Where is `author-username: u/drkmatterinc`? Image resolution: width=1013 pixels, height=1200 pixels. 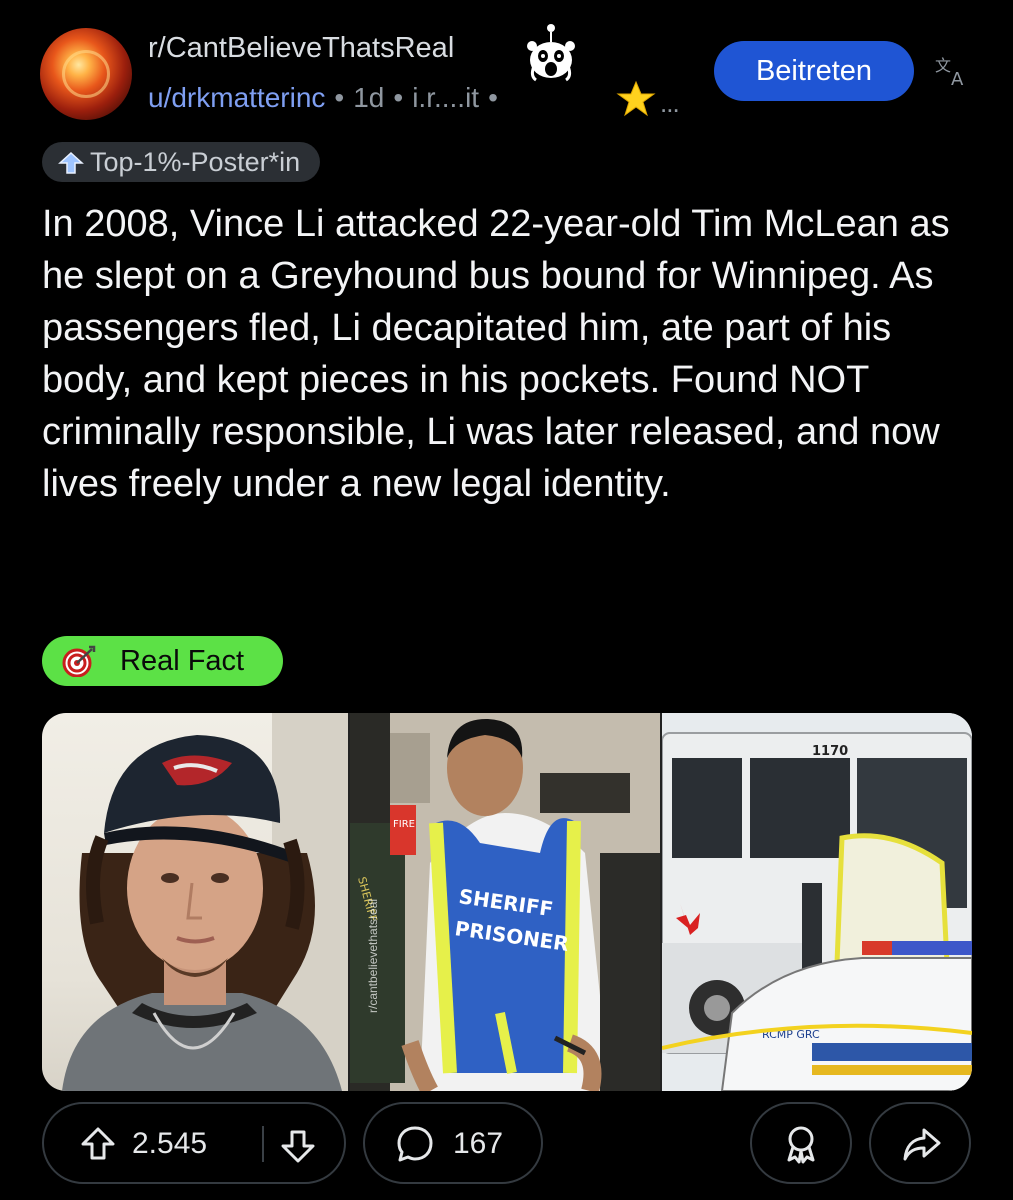 author-username: u/drkmatterinc is located at coordinates (236, 97).